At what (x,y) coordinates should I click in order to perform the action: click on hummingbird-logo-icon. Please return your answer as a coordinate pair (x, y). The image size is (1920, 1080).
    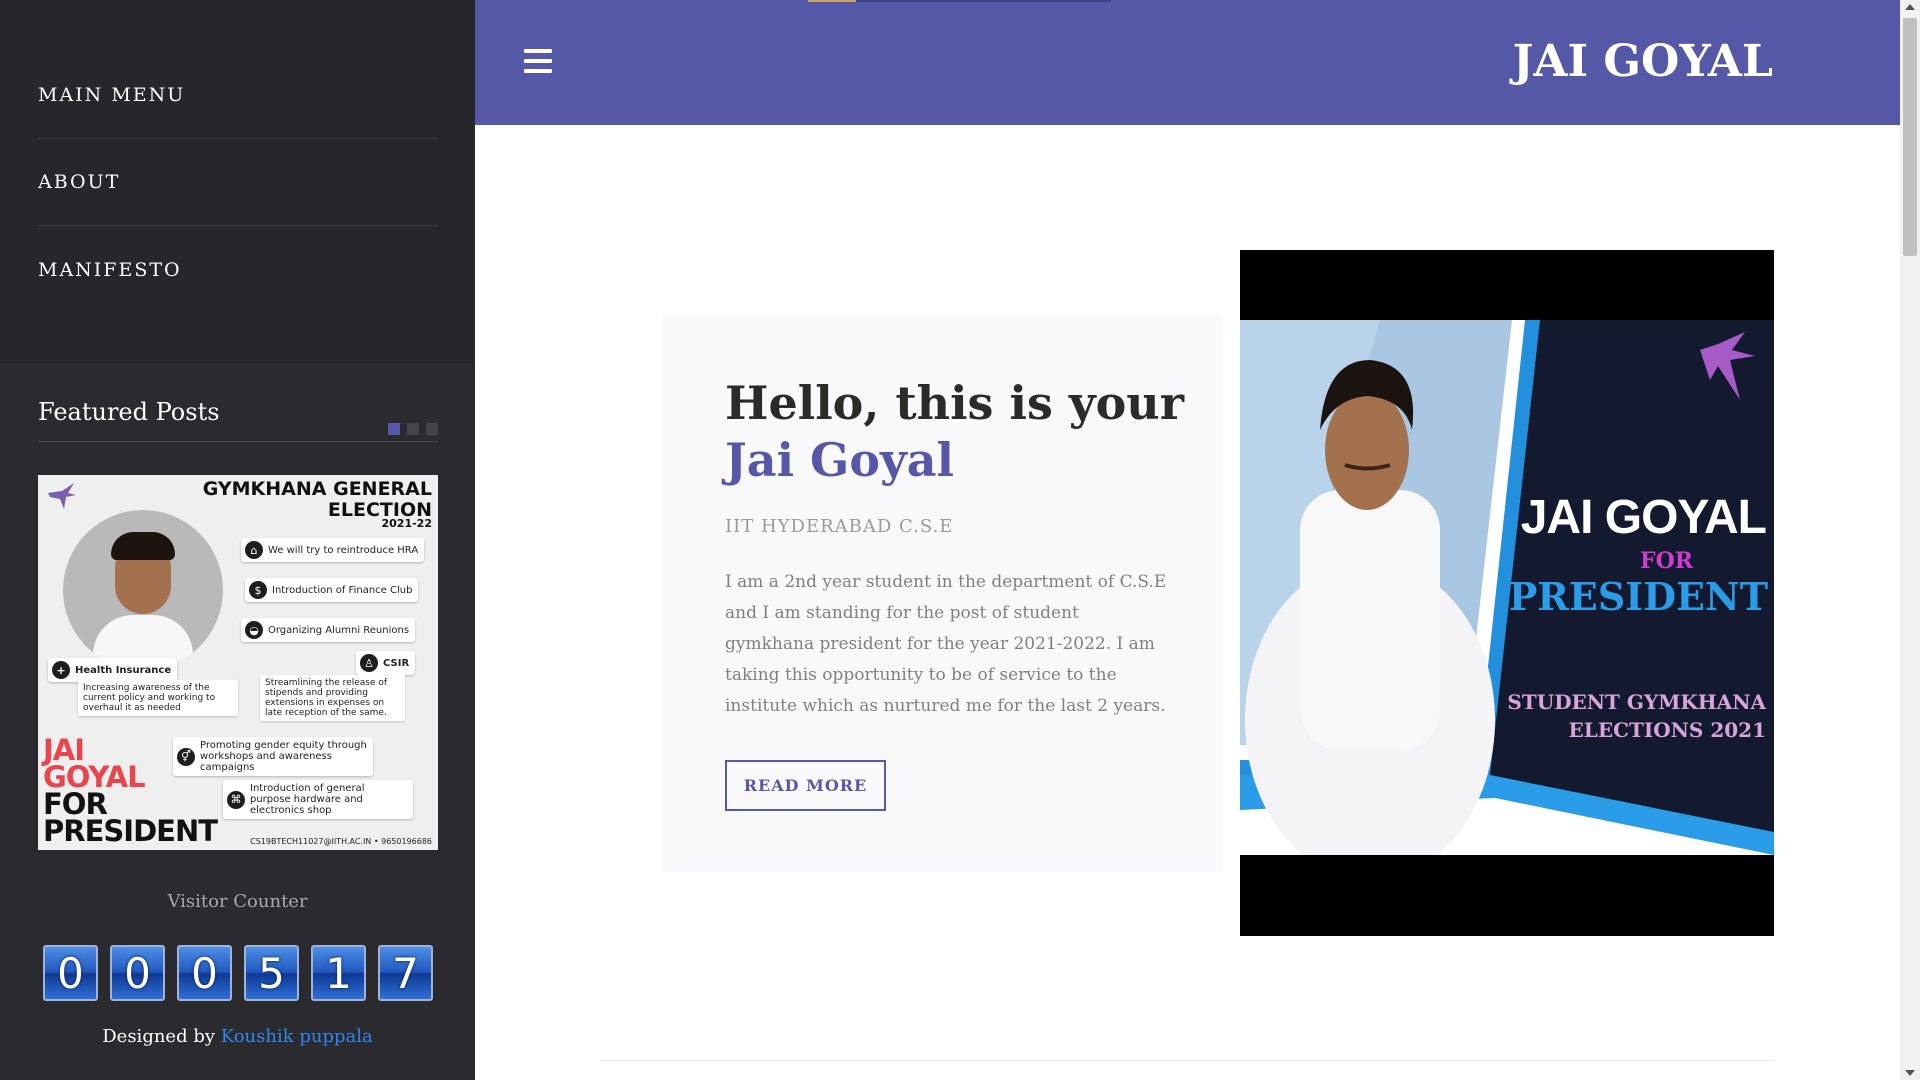
    Looking at the image, I should click on (62, 496).